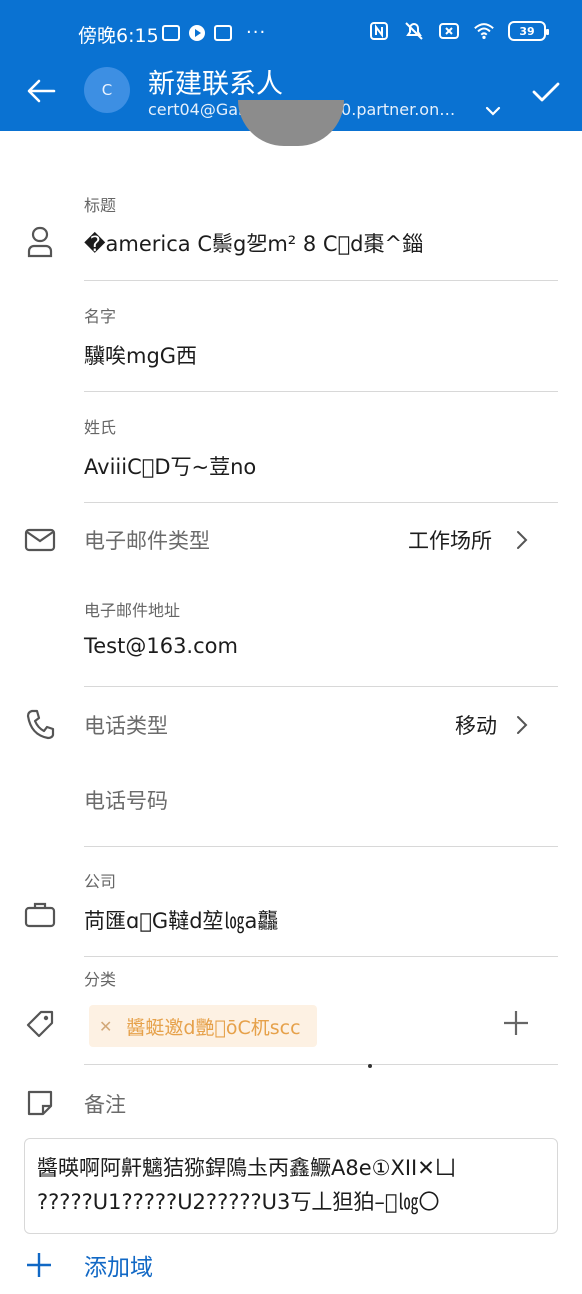  I want to click on add-field-button: 添加域, so click(88, 1265).